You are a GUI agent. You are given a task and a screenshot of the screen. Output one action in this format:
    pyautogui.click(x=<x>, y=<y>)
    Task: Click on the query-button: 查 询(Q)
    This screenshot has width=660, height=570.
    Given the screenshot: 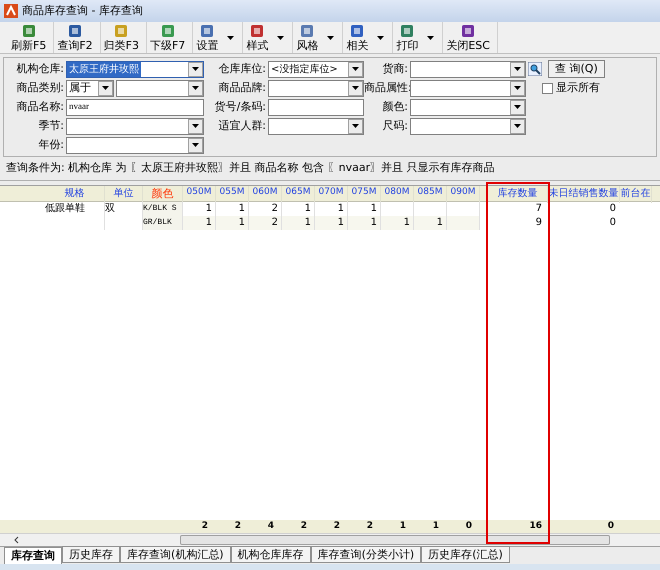 What is the action you would take?
    pyautogui.click(x=576, y=69)
    